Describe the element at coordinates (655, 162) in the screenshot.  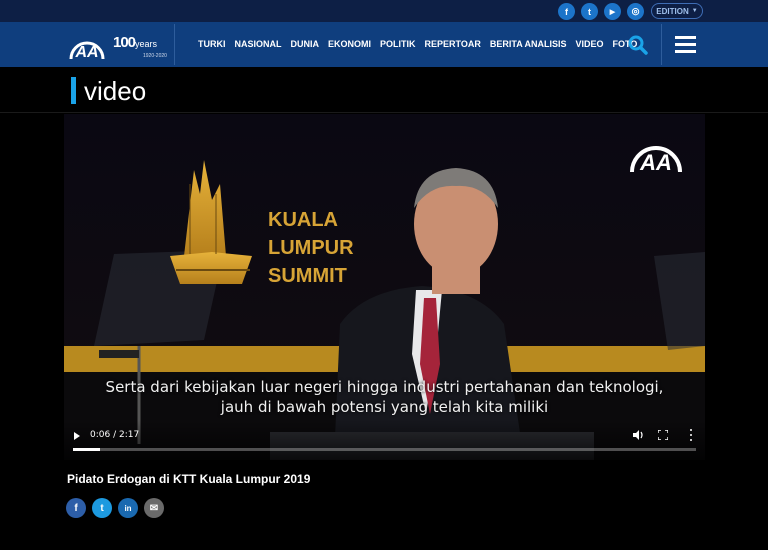
I see `watermark-text: AA` at that location.